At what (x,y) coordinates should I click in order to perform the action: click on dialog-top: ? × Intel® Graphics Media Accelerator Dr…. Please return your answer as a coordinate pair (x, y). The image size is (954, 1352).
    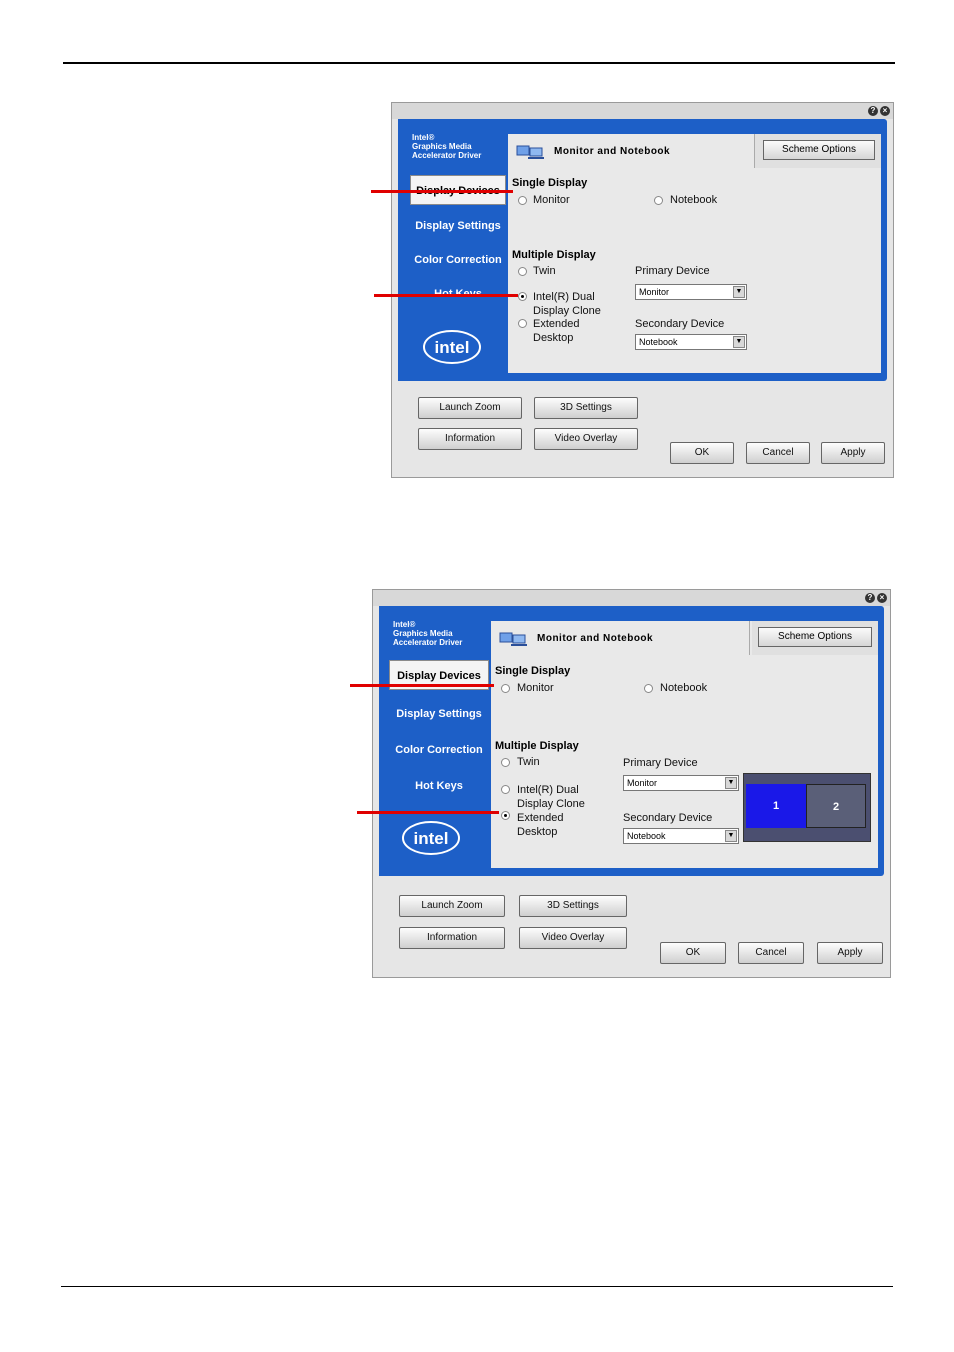
    Looking at the image, I should click on (642, 290).